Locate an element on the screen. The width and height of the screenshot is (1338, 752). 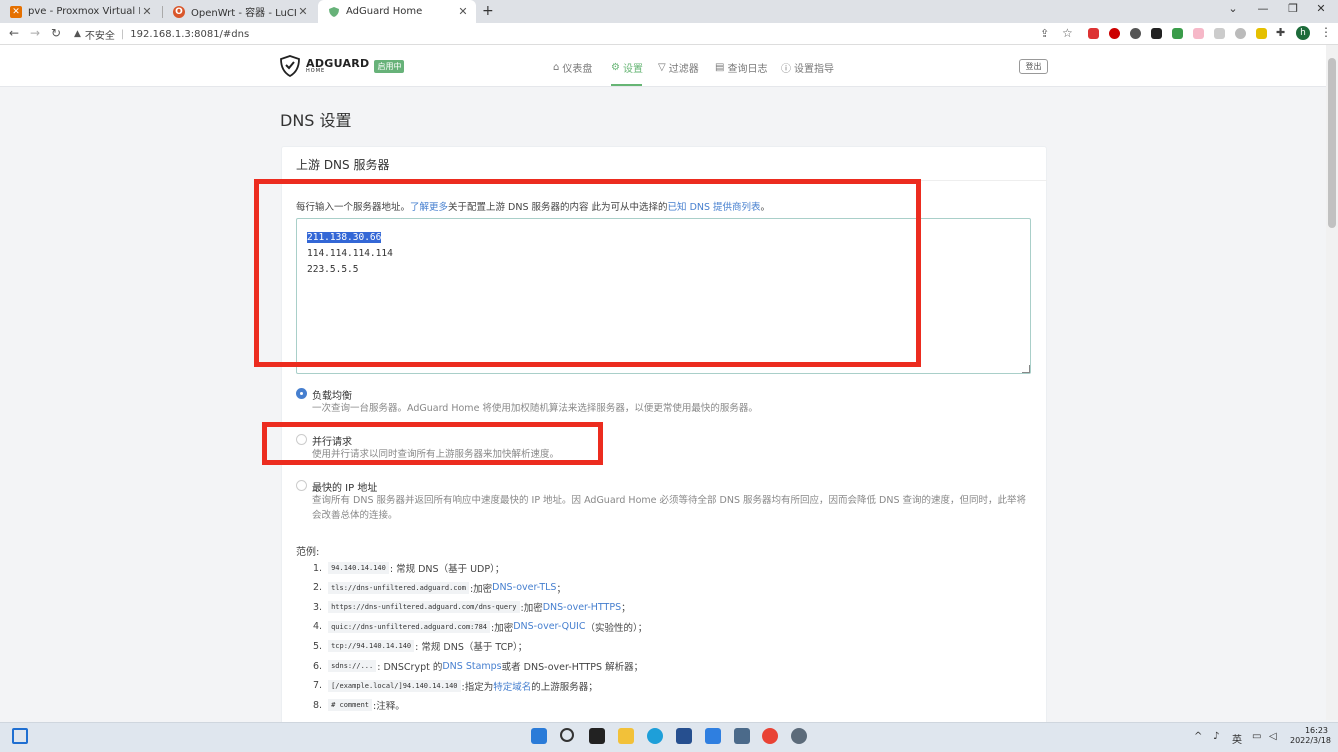
example-text: ； is located at coordinates (561, 589).